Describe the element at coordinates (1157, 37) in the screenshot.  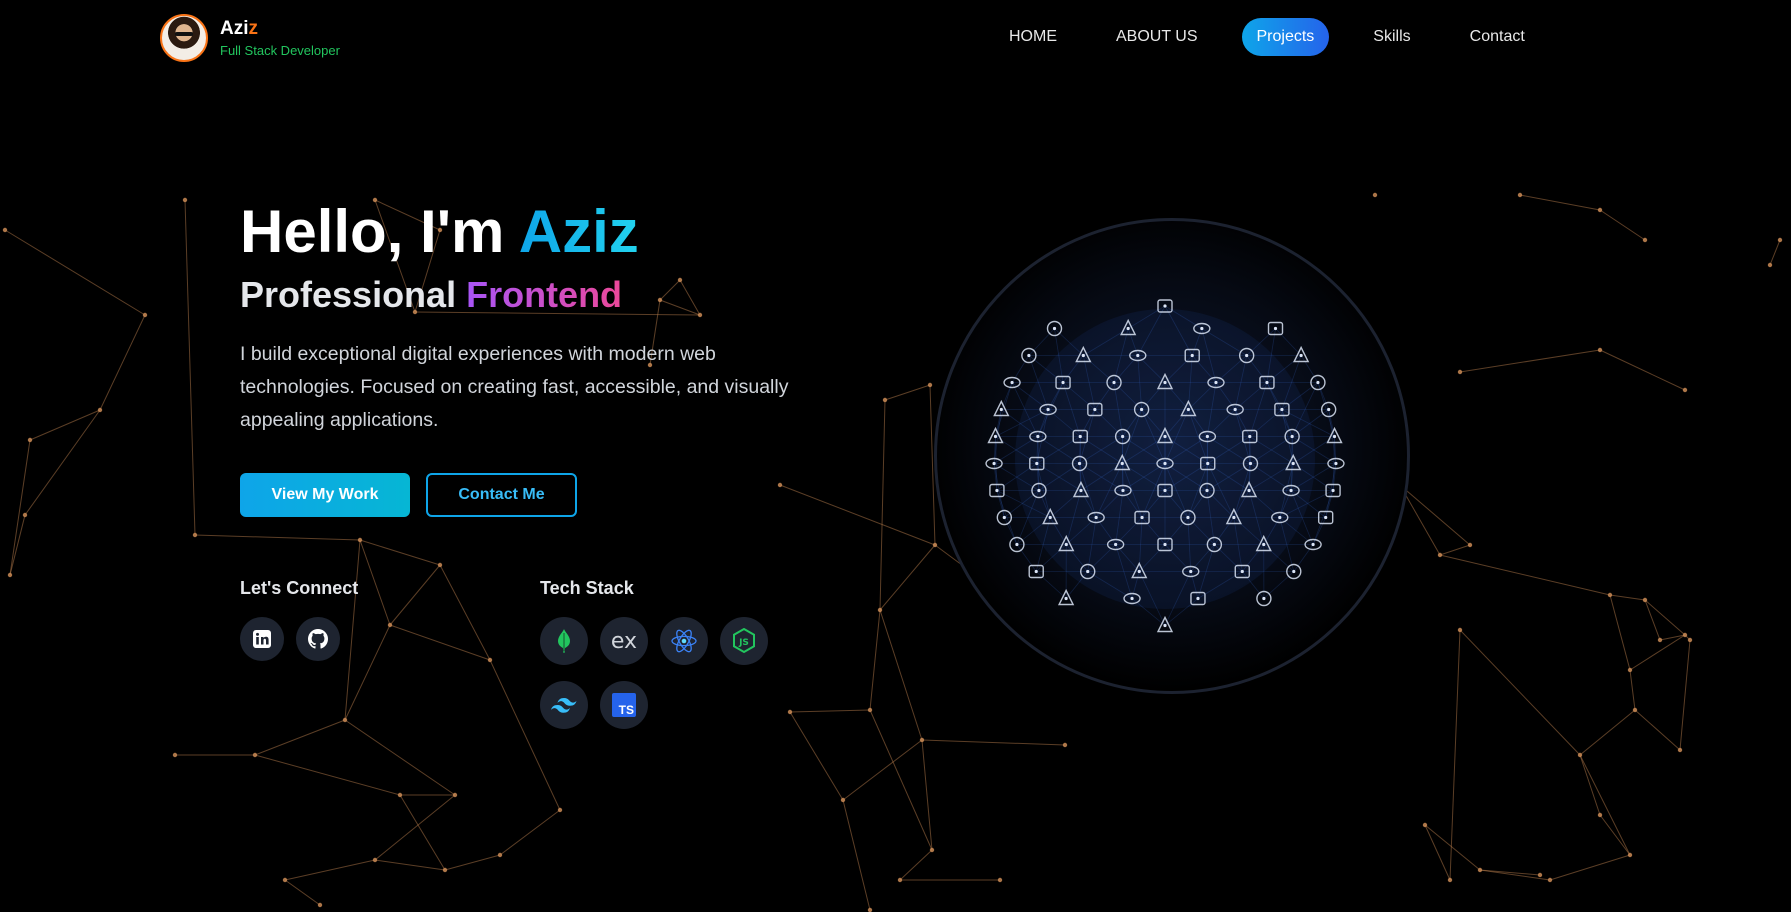
I see `nav-about-us: ABOUT US` at that location.